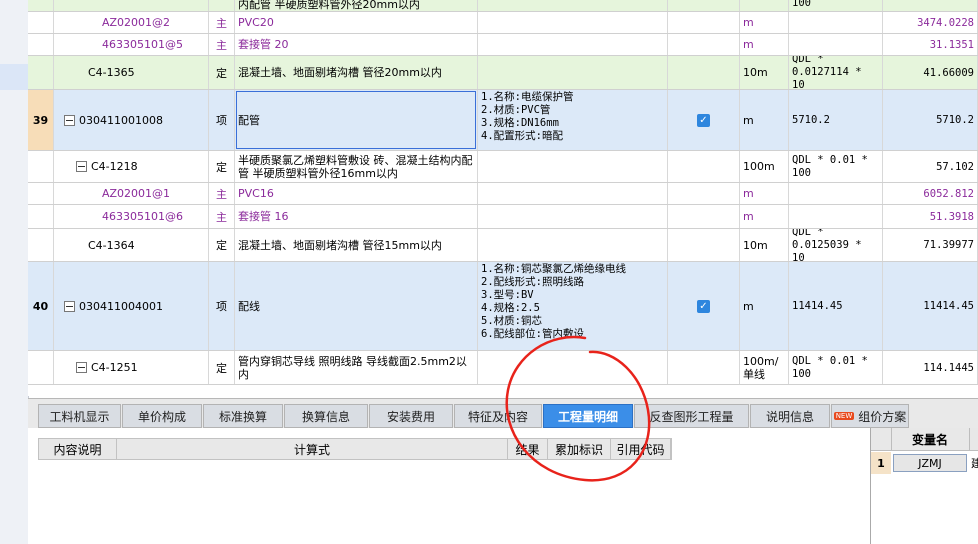 Image resolution: width=978 pixels, height=544 pixels. What do you see at coordinates (14, 77) in the screenshot?
I see `left-nav-selected` at bounding box center [14, 77].